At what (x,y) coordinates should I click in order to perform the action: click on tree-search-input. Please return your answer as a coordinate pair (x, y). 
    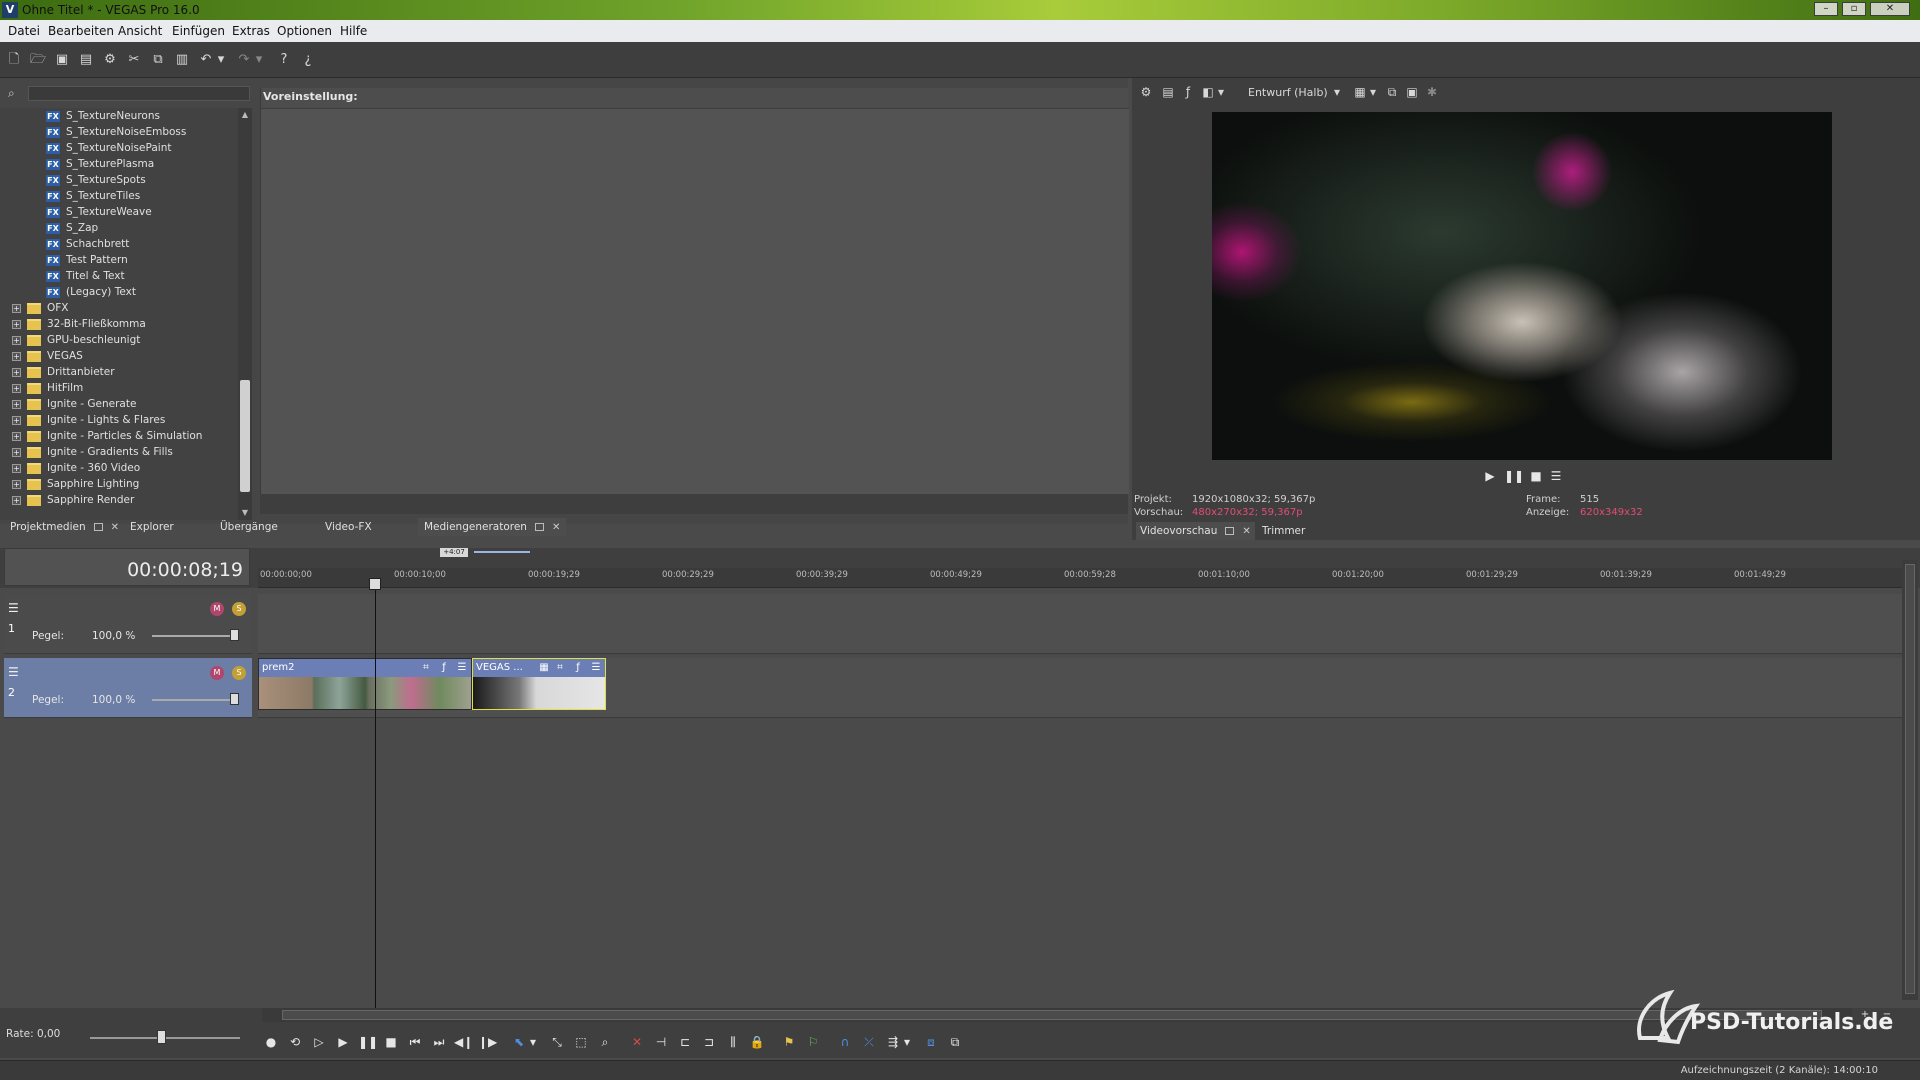
    Looking at the image, I should click on (139, 93).